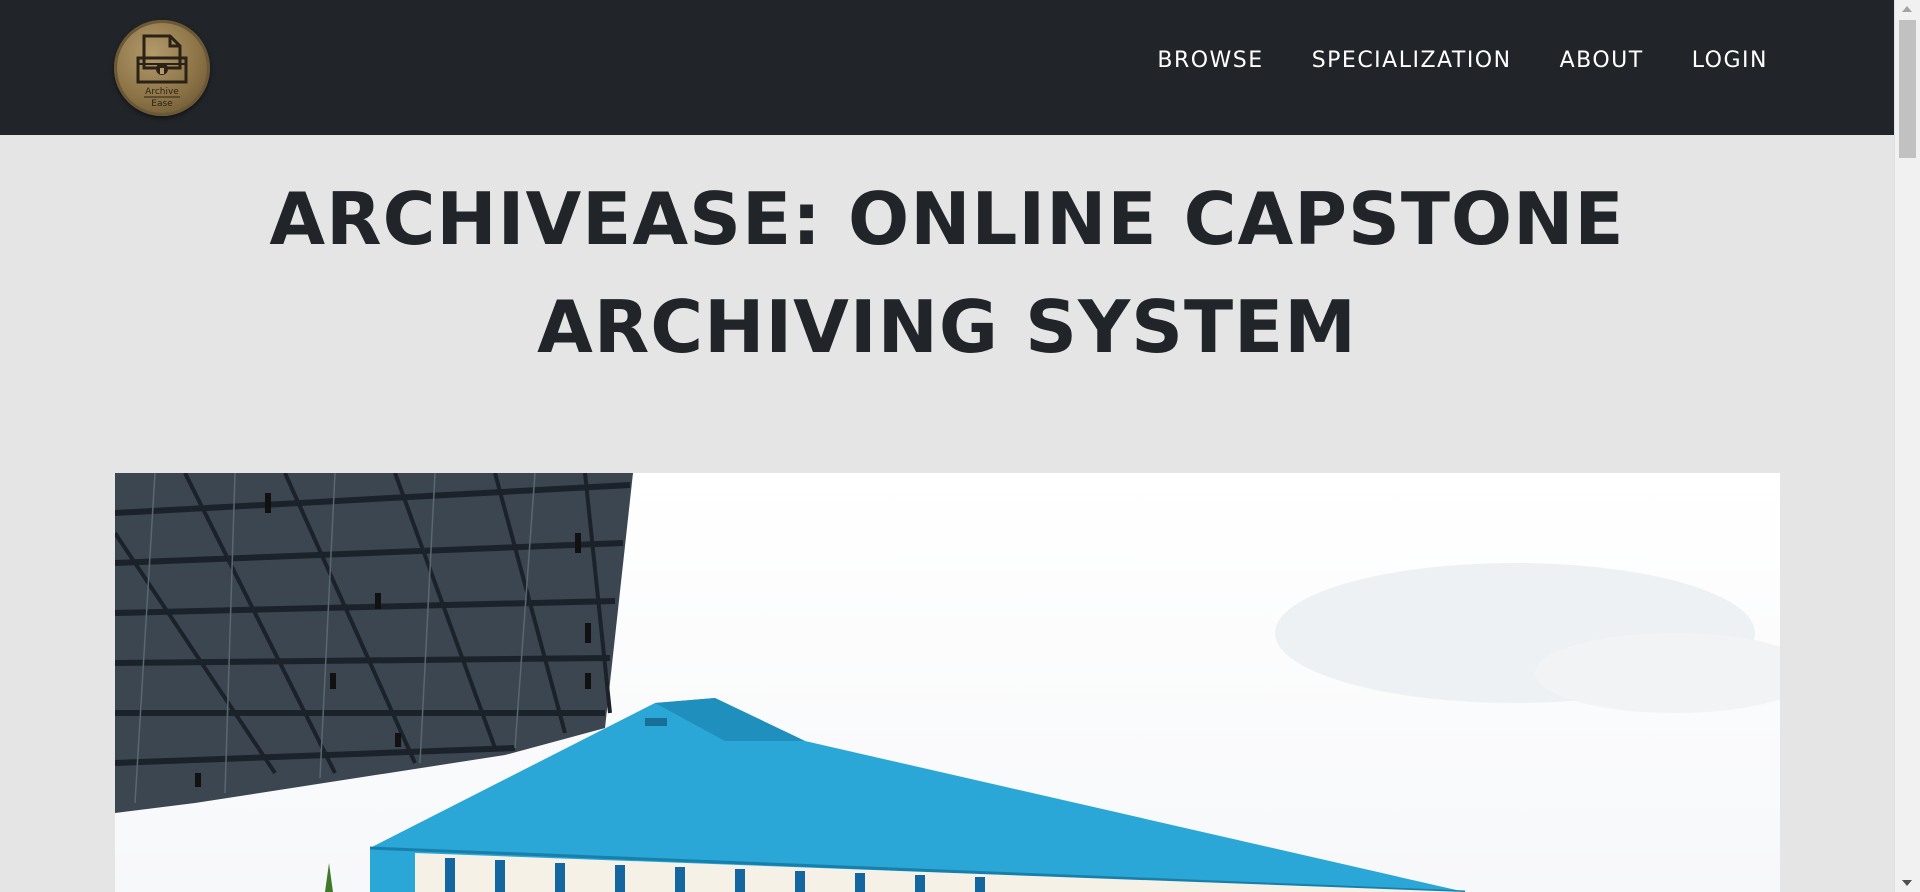 This screenshot has width=1920, height=892. I want to click on nav-browse-link: BROWSE, so click(1210, 60).